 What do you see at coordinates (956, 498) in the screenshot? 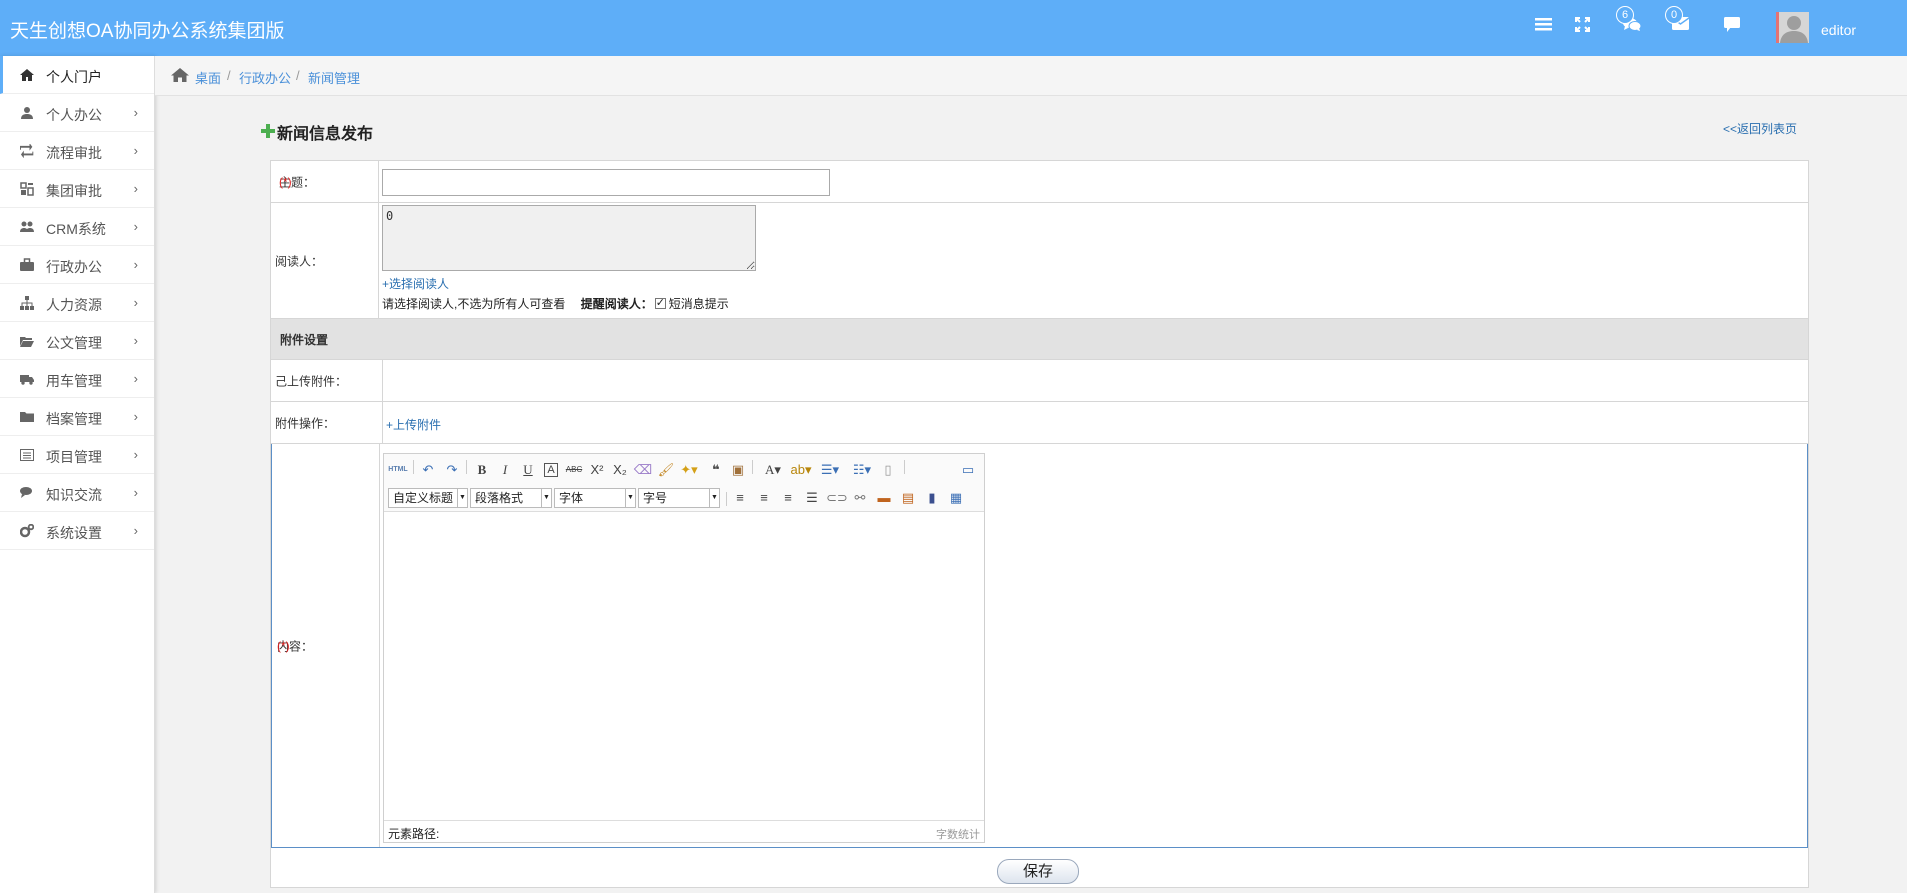
I see `table-icon: ▦` at bounding box center [956, 498].